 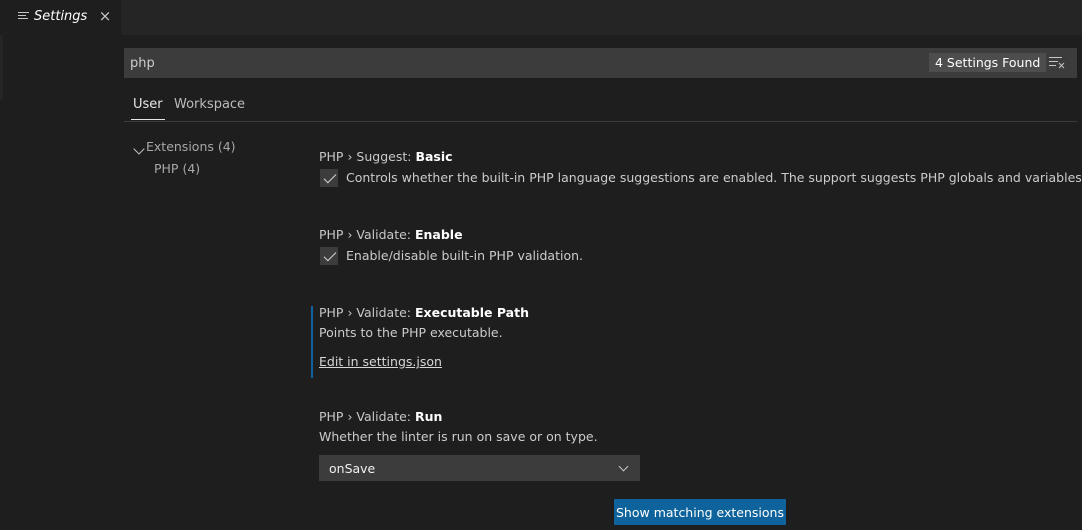 I want to click on results-count-badge: 4 Settings Found, so click(x=988, y=62).